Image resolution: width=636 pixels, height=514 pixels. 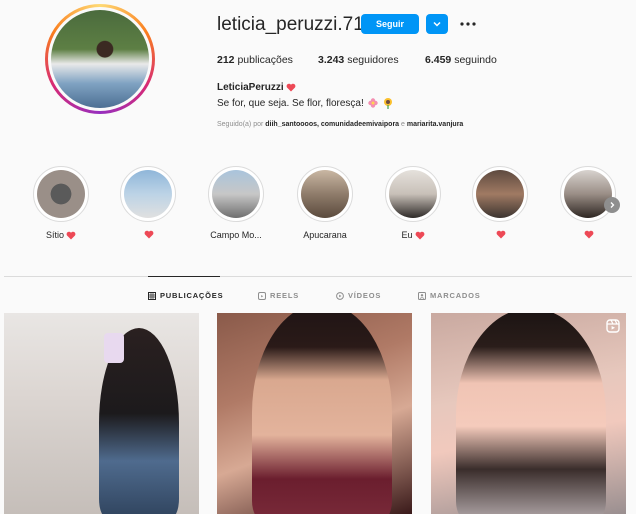 What do you see at coordinates (185, 295) in the screenshot?
I see `tab-publicacoes: PUBLICAÇÕES` at bounding box center [185, 295].